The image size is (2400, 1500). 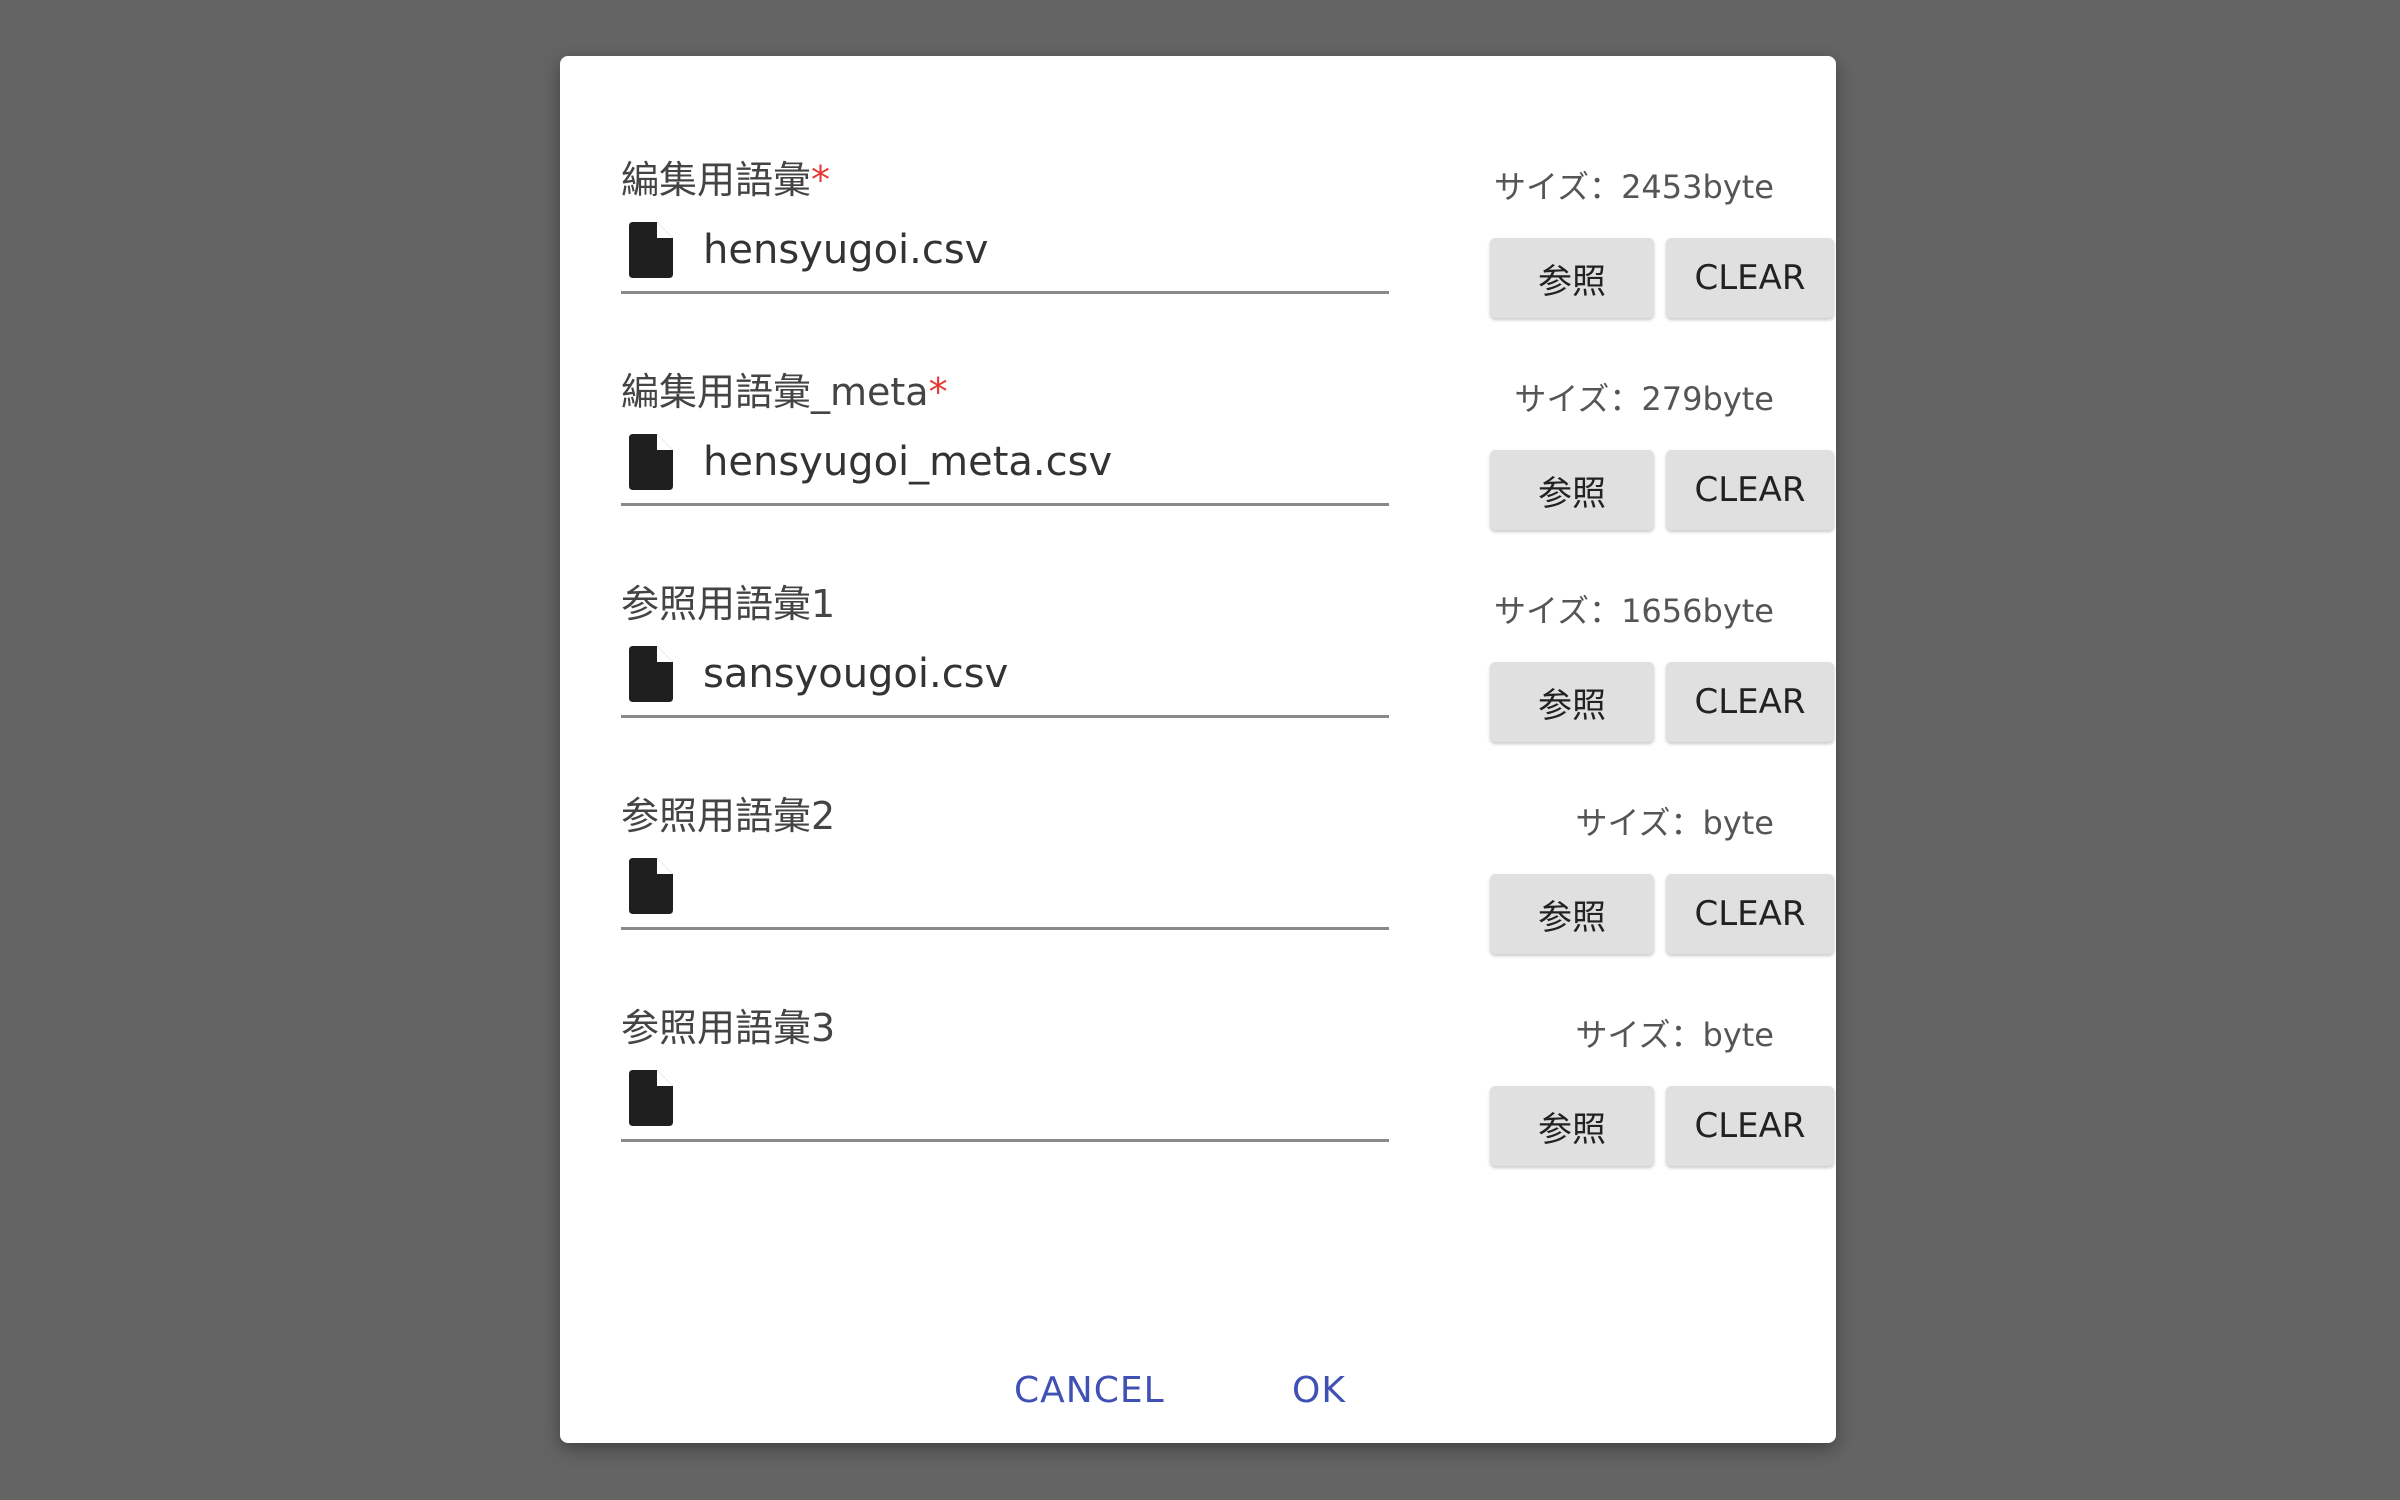 I want to click on field-reference-vocabulary-3: 参照用語彙3 サイズ：byte 参照 CLEAR, so click(x=1228, y=1087).